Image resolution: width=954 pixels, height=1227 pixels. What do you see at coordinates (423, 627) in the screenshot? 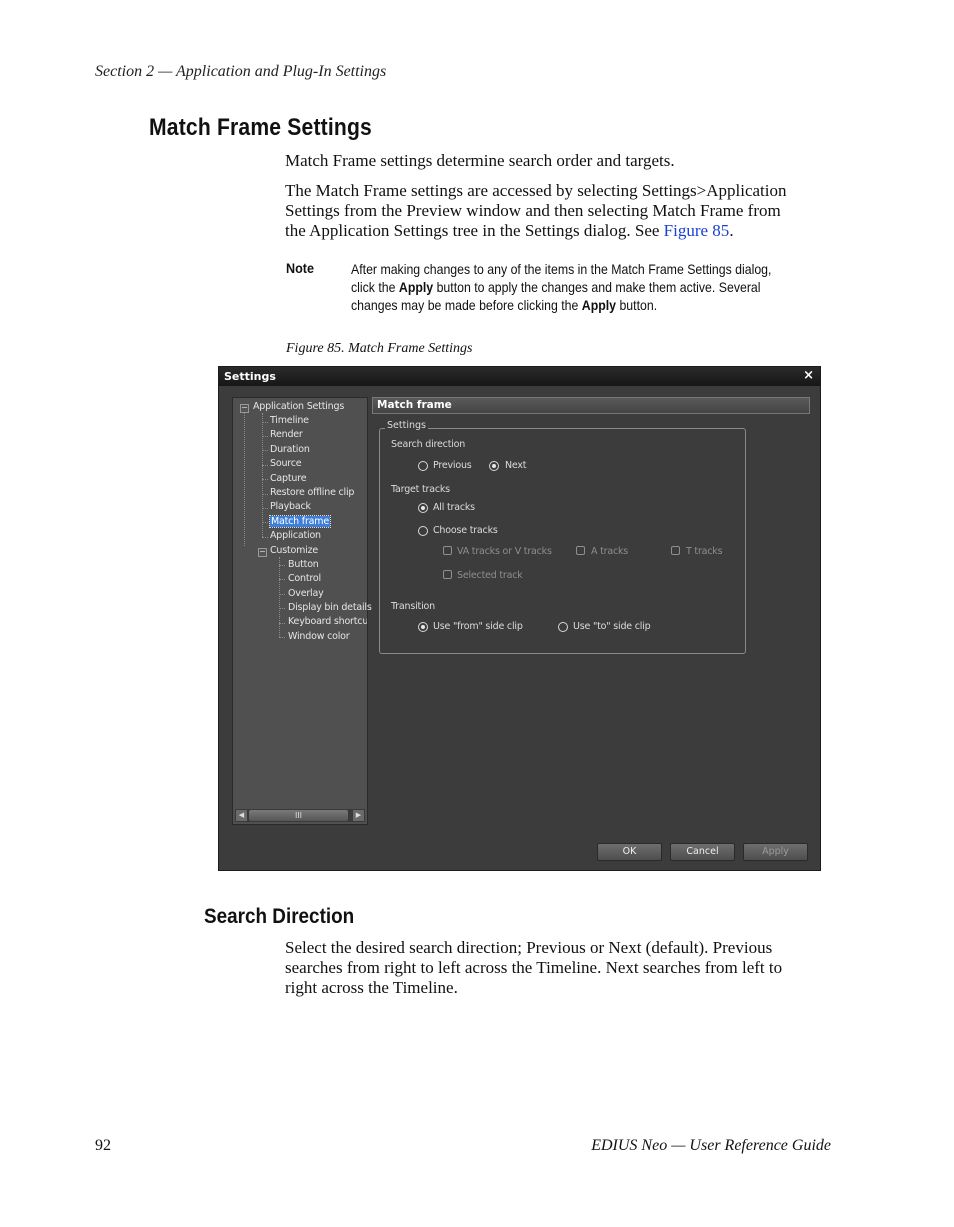
I see `from-side-clip-radio` at bounding box center [423, 627].